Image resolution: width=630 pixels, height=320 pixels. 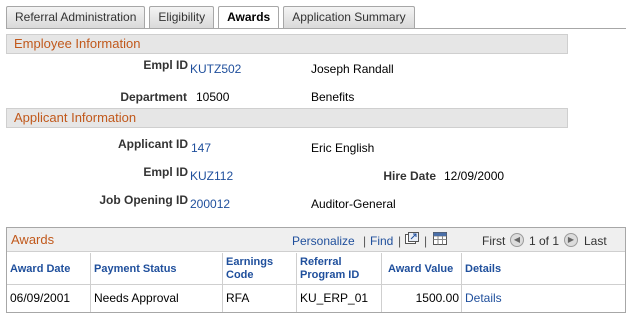 What do you see at coordinates (409, 176) in the screenshot?
I see `hire-date-label: Hire Date` at bounding box center [409, 176].